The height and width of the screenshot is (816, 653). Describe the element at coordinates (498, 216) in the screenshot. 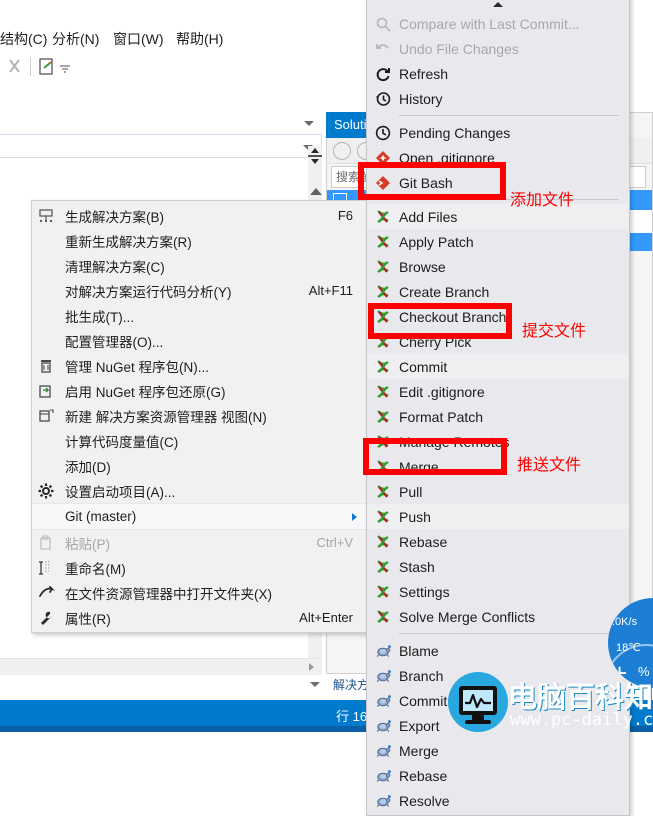

I see `git-menu-item: Add Files` at that location.